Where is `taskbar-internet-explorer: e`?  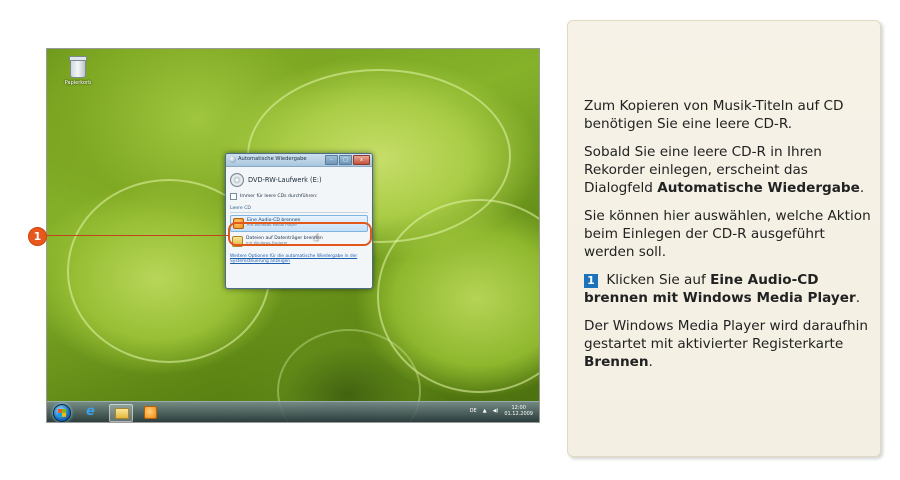 taskbar-internet-explorer: e is located at coordinates (92, 412).